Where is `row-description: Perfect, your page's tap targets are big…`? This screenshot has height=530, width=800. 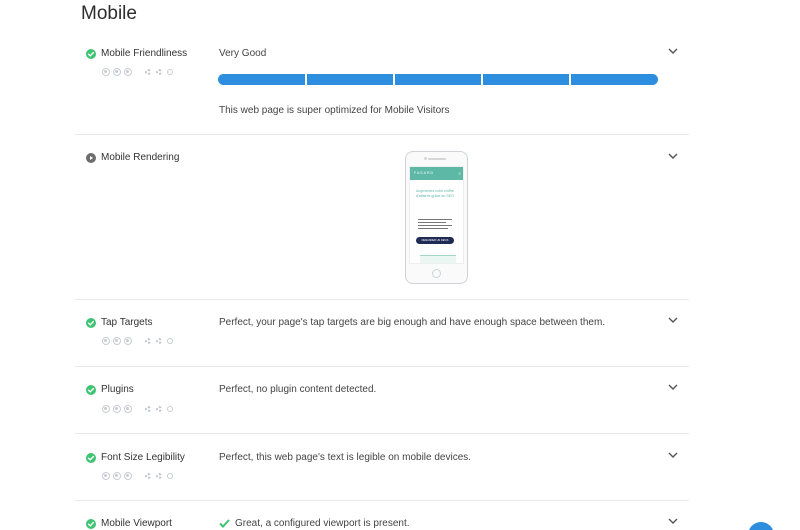 row-description: Perfect, your page's tap targets are big… is located at coordinates (412, 322).